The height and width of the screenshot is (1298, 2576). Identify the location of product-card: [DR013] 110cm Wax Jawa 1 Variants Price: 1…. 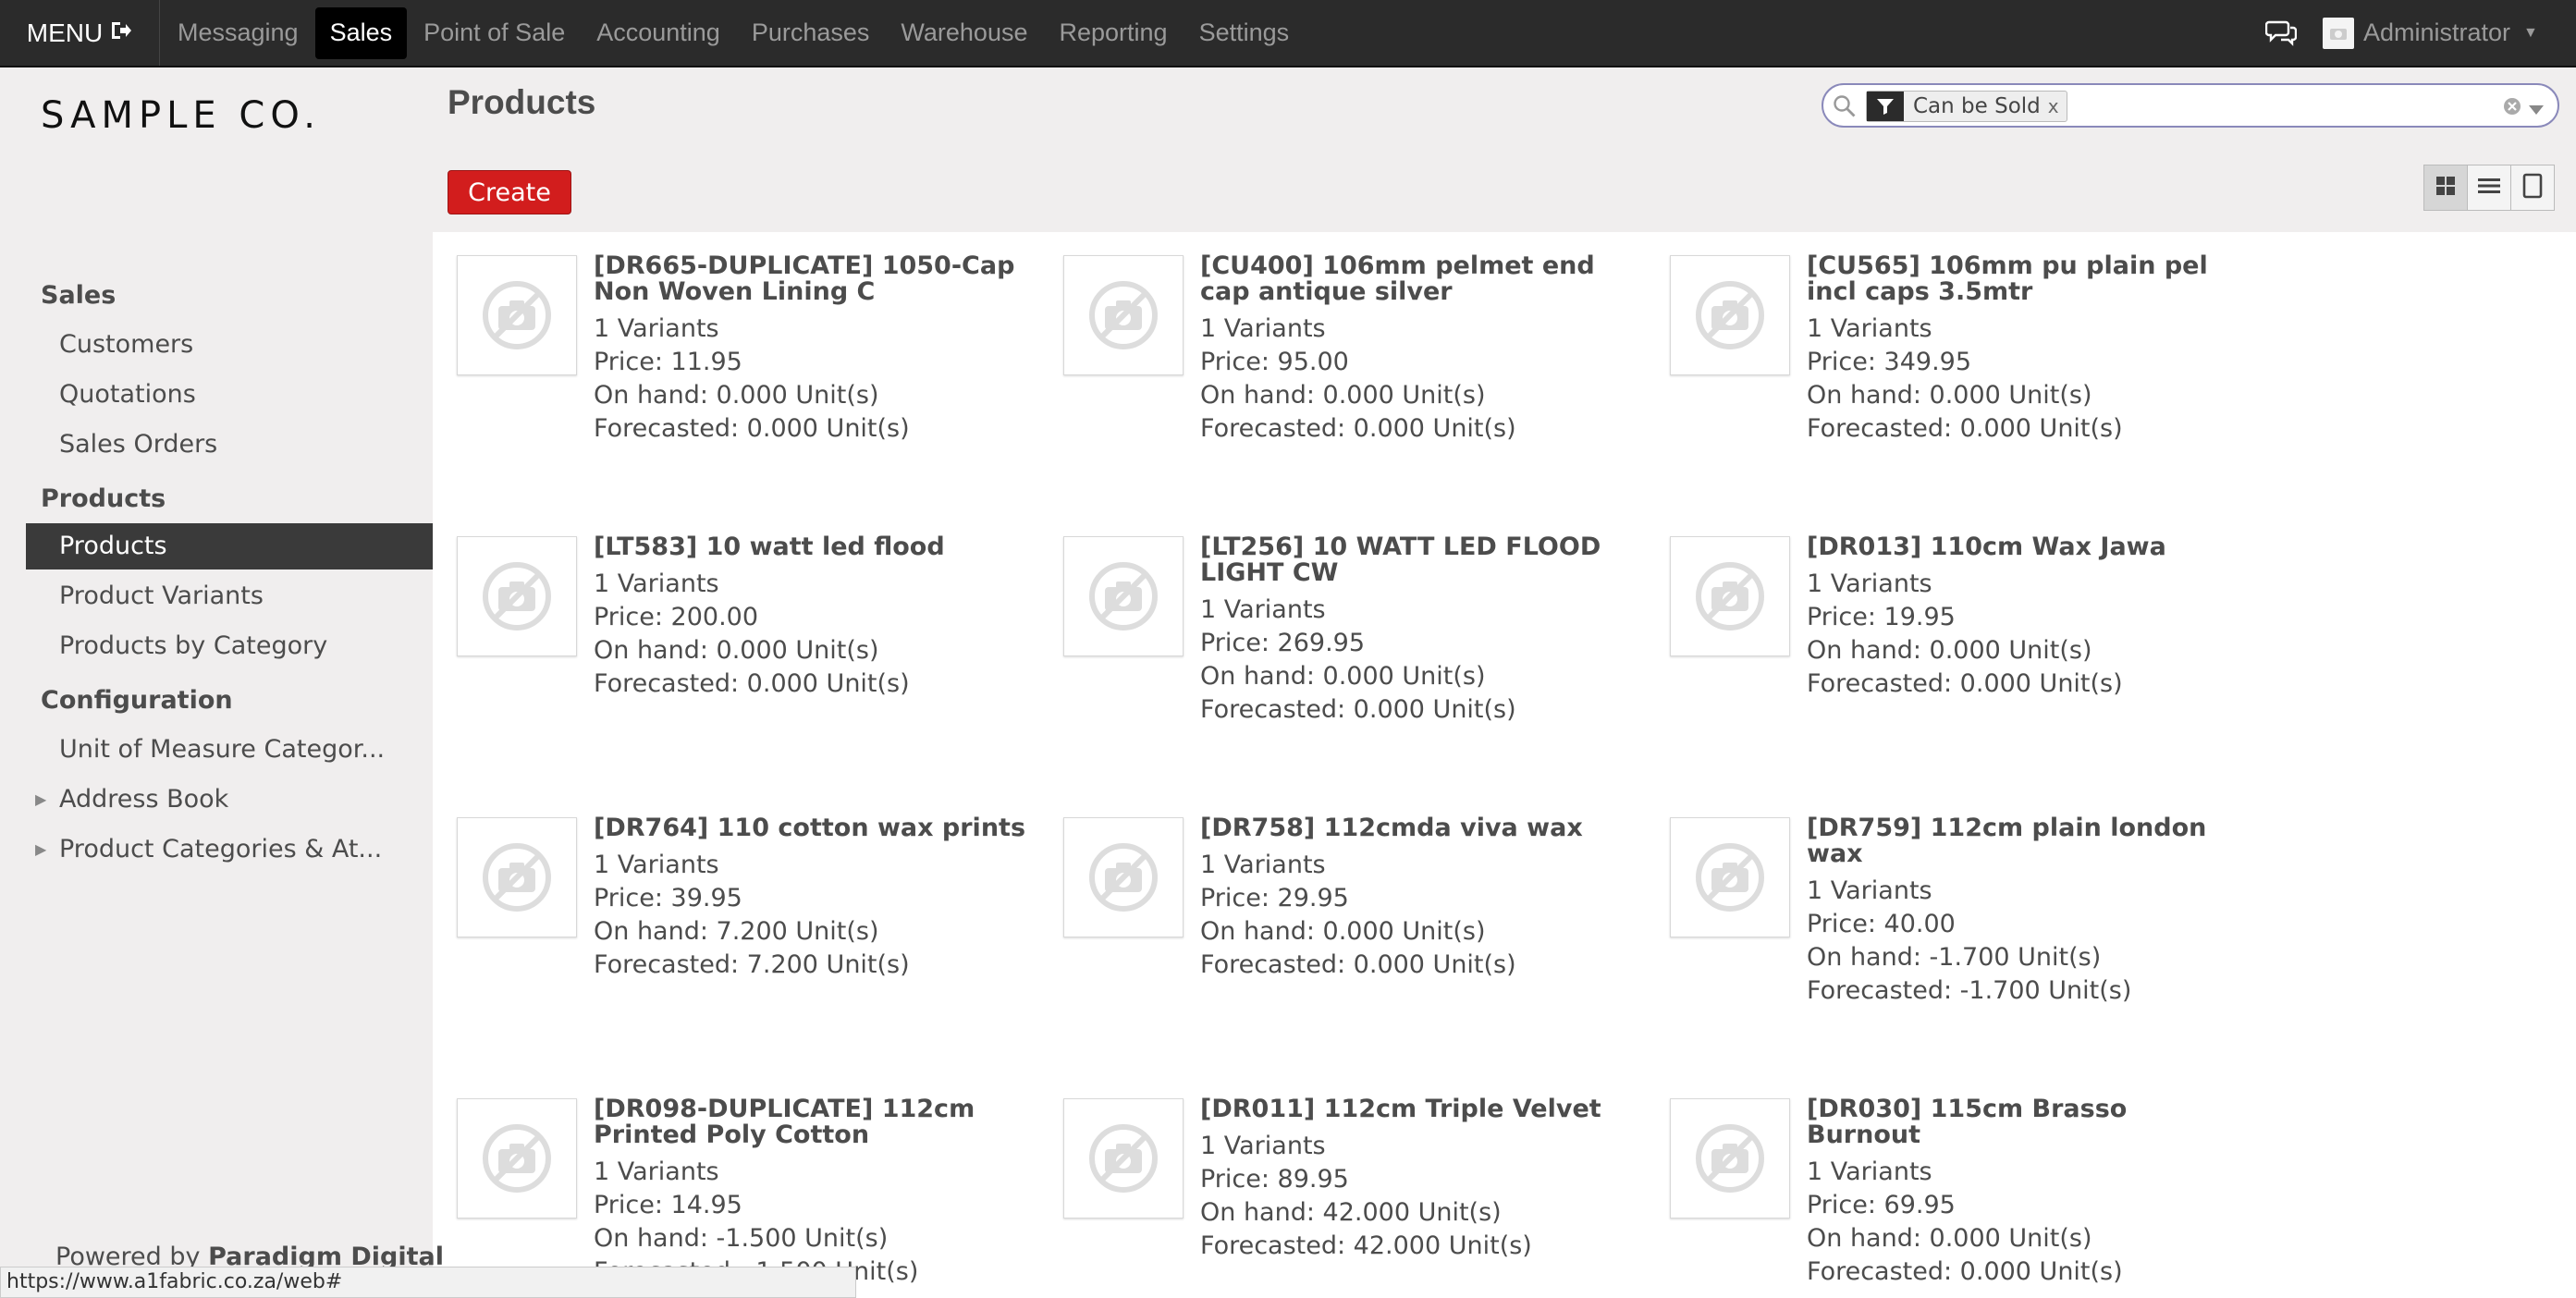
(1956, 652).